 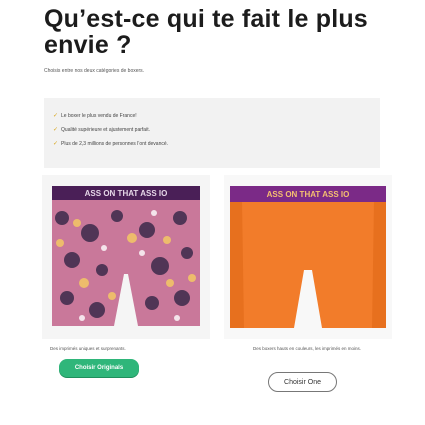 What do you see at coordinates (99, 115) in the screenshot?
I see `feature-text: Le boxer le plus vendu de France!` at bounding box center [99, 115].